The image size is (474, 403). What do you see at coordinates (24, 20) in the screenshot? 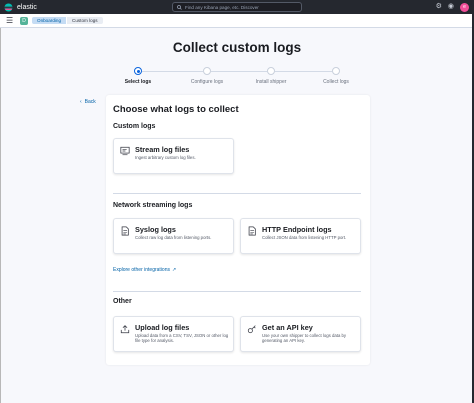
I see `space-avatar: D` at bounding box center [24, 20].